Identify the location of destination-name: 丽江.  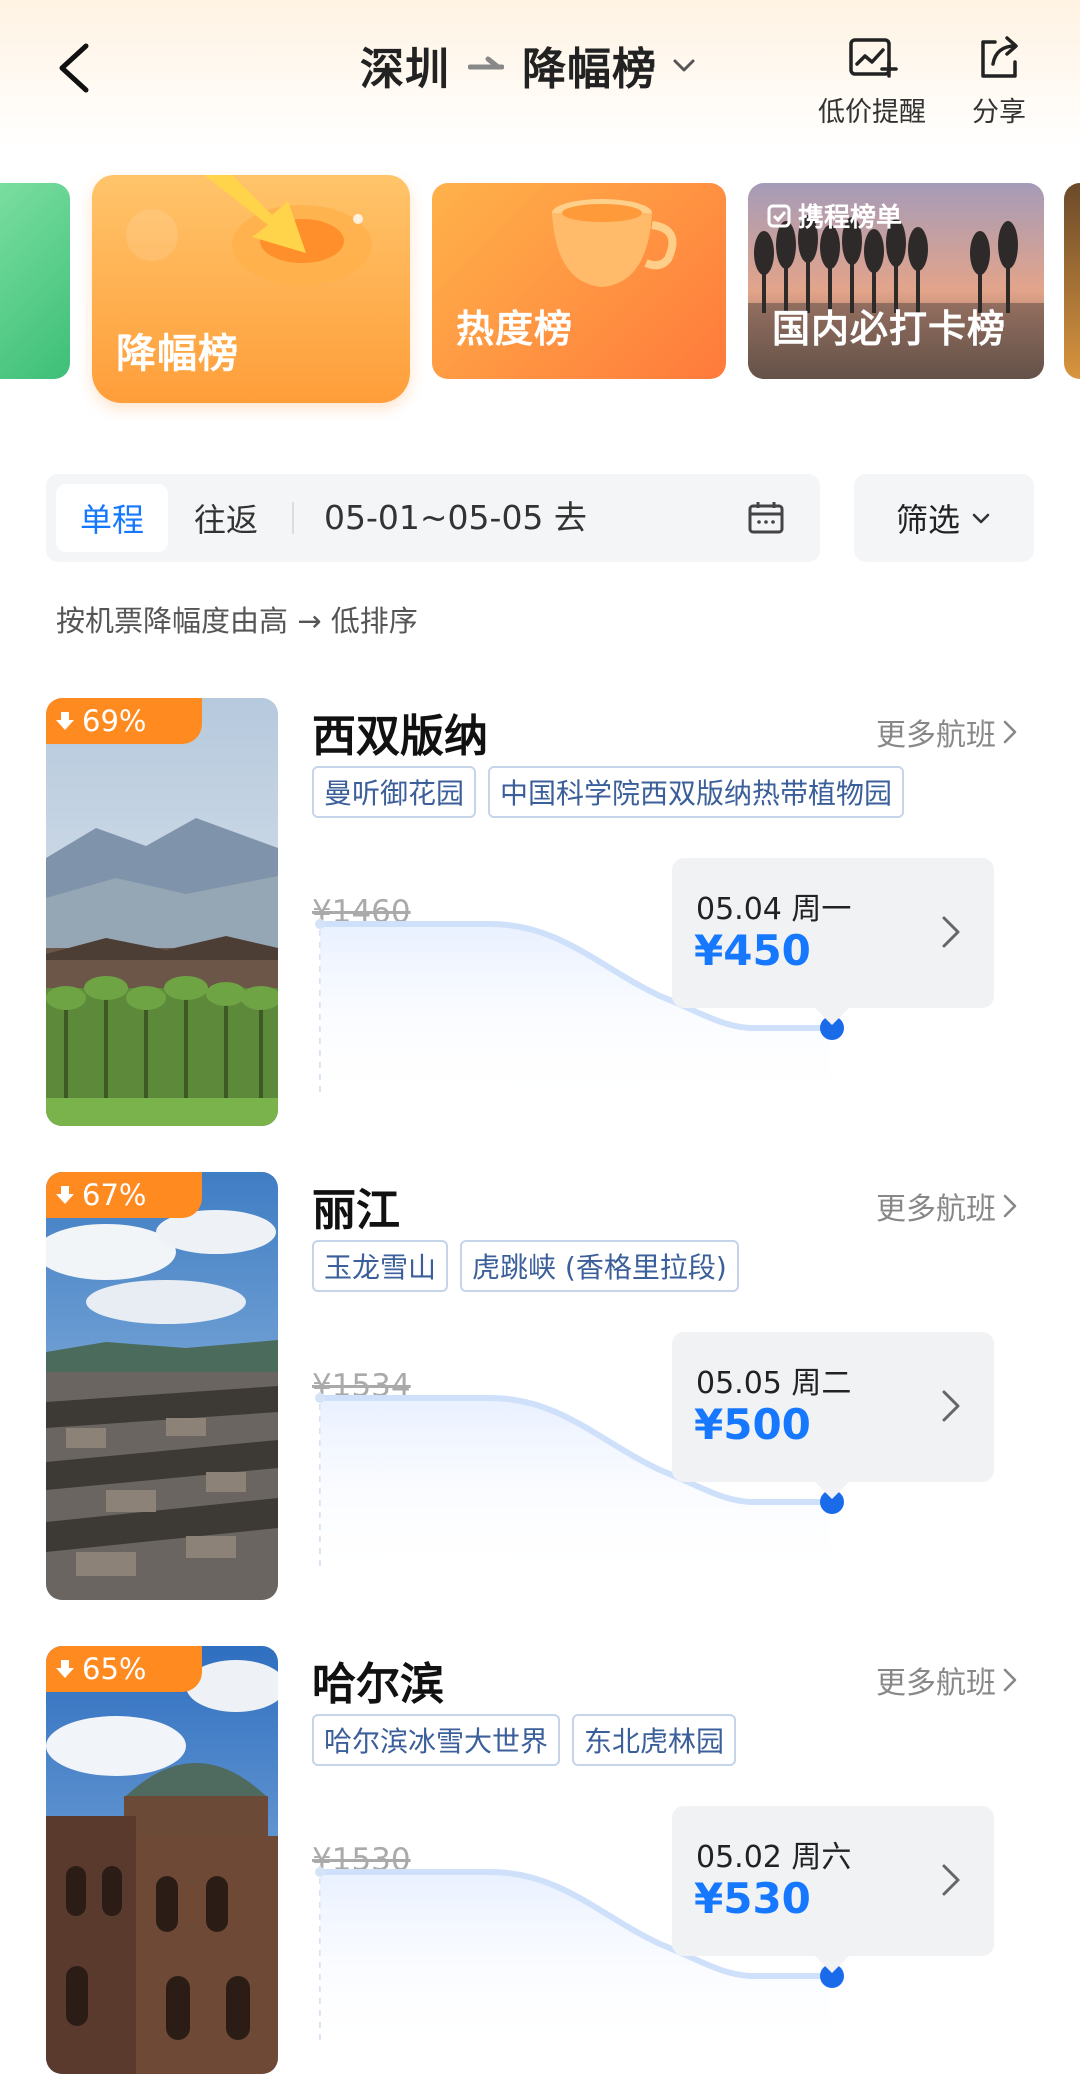
(356, 1210).